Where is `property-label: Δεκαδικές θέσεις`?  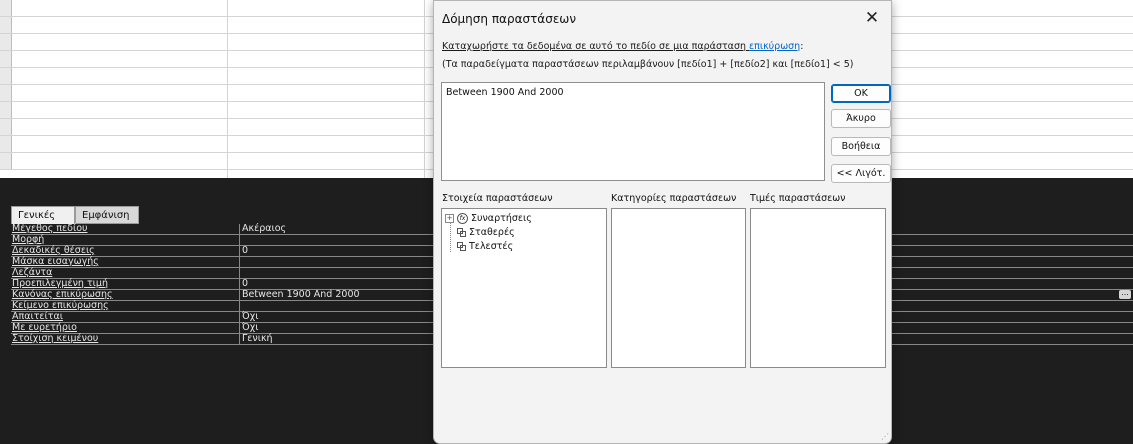 property-label: Δεκαδικές θέσεις is located at coordinates (53, 250).